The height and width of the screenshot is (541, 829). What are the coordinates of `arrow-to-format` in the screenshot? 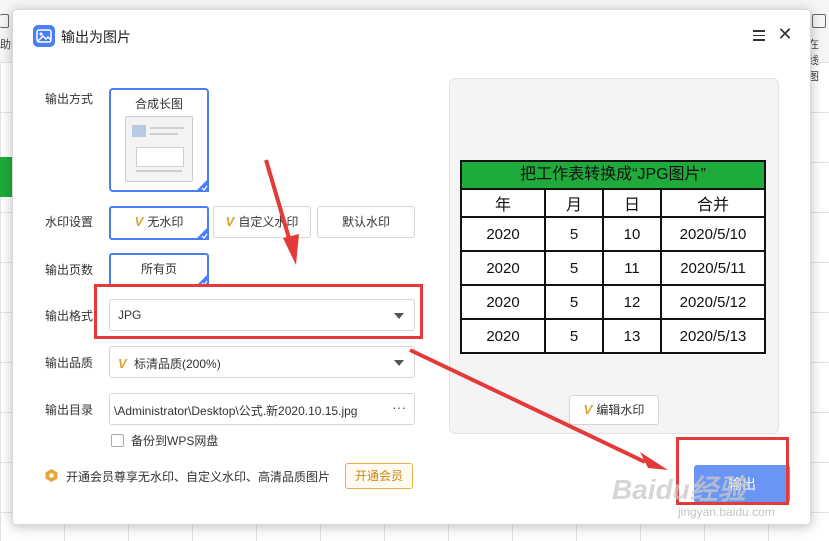 It's located at (278, 202).